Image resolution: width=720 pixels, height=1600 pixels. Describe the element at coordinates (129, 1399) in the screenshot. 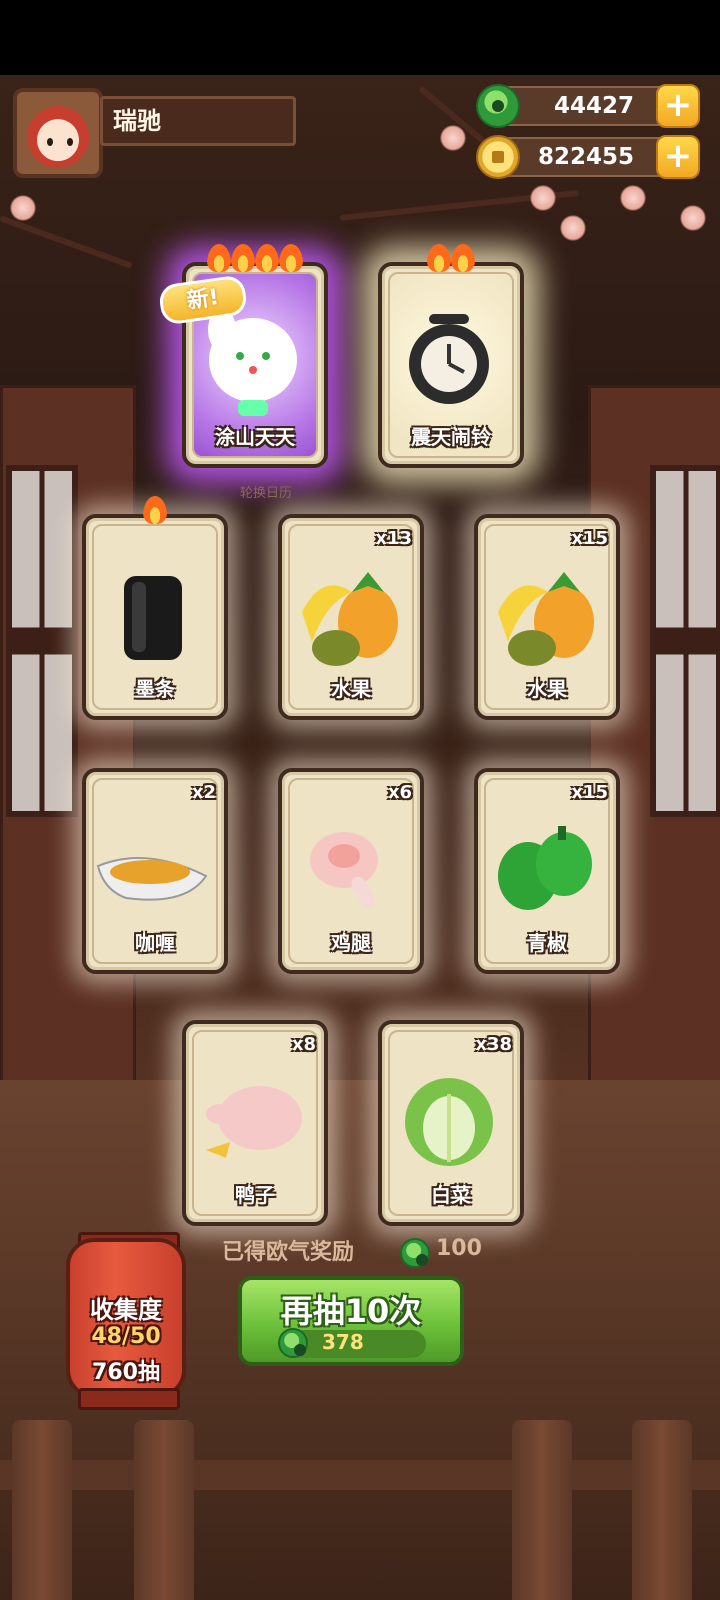

I see `lantern-base` at that location.